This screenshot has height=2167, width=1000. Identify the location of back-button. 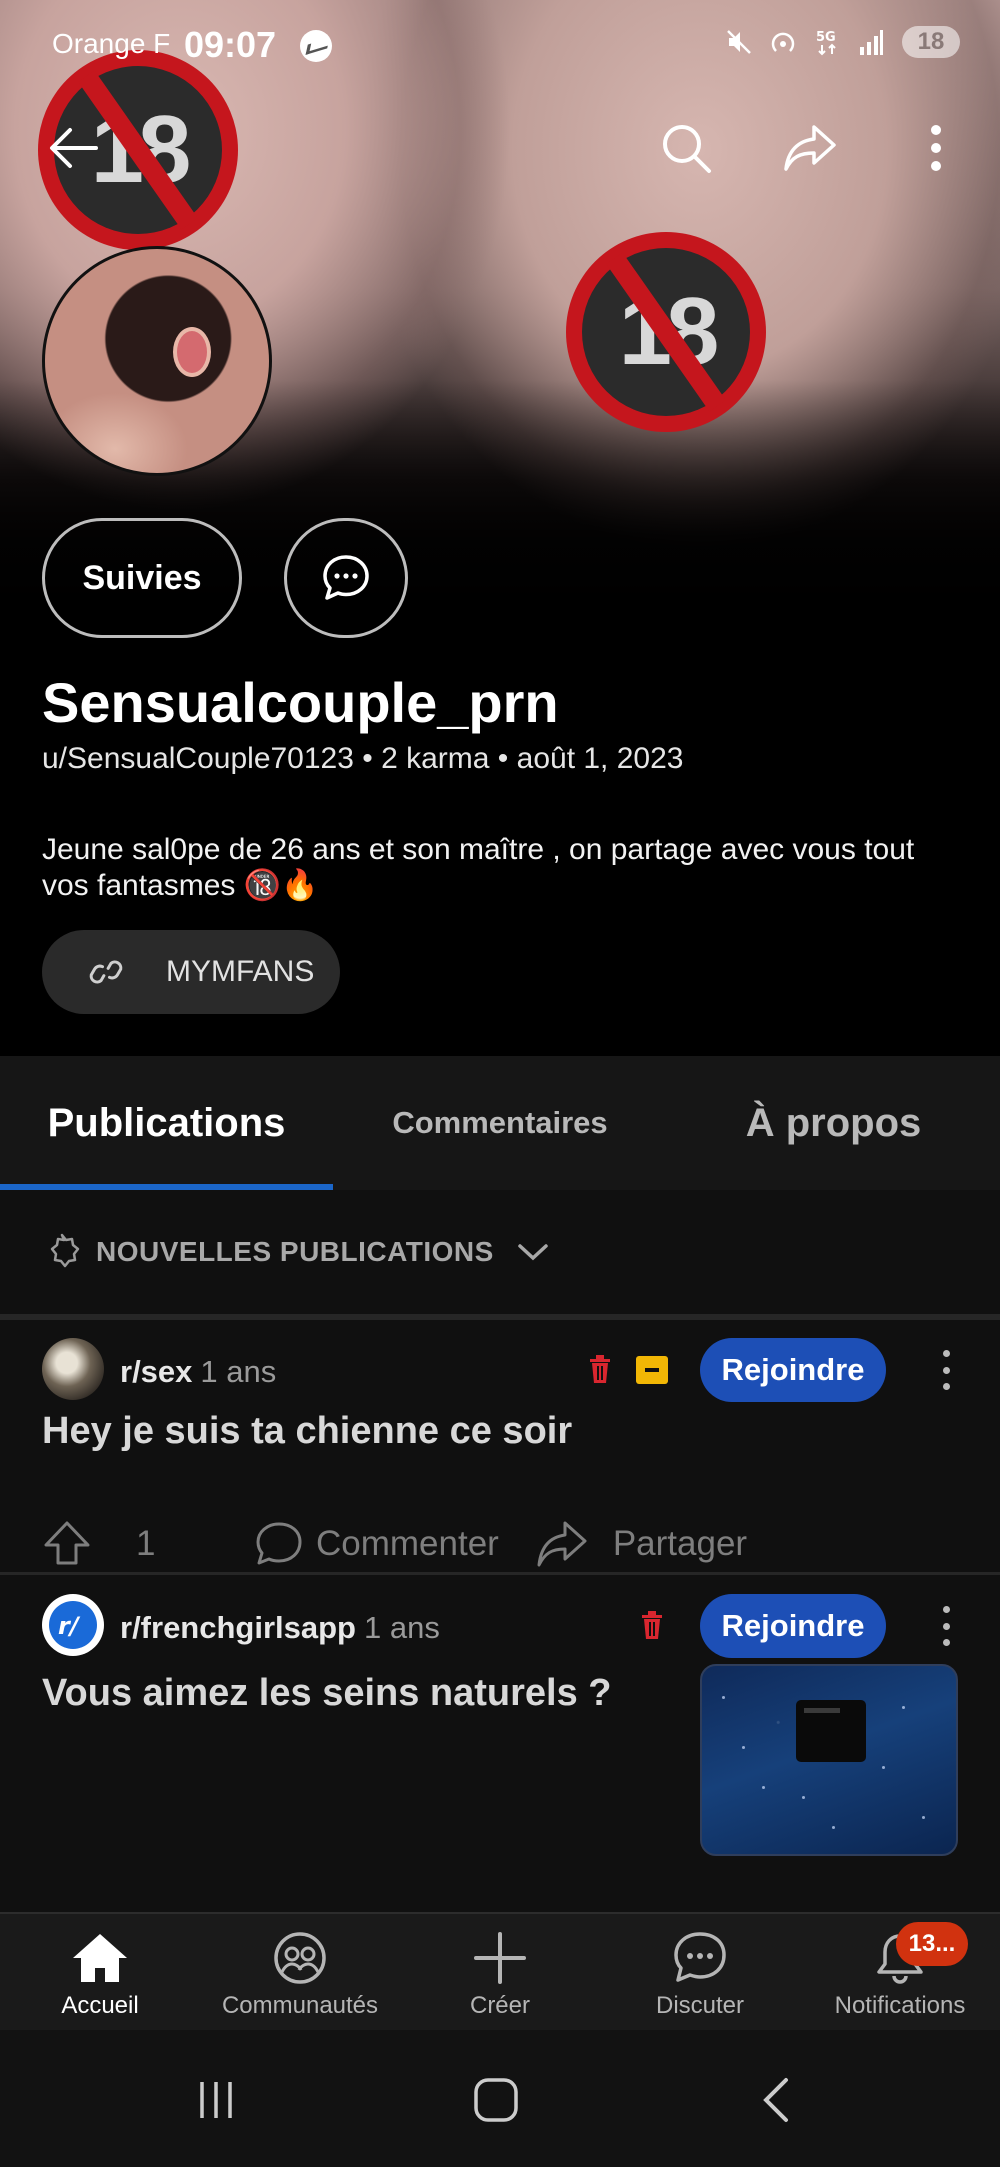
(74, 148).